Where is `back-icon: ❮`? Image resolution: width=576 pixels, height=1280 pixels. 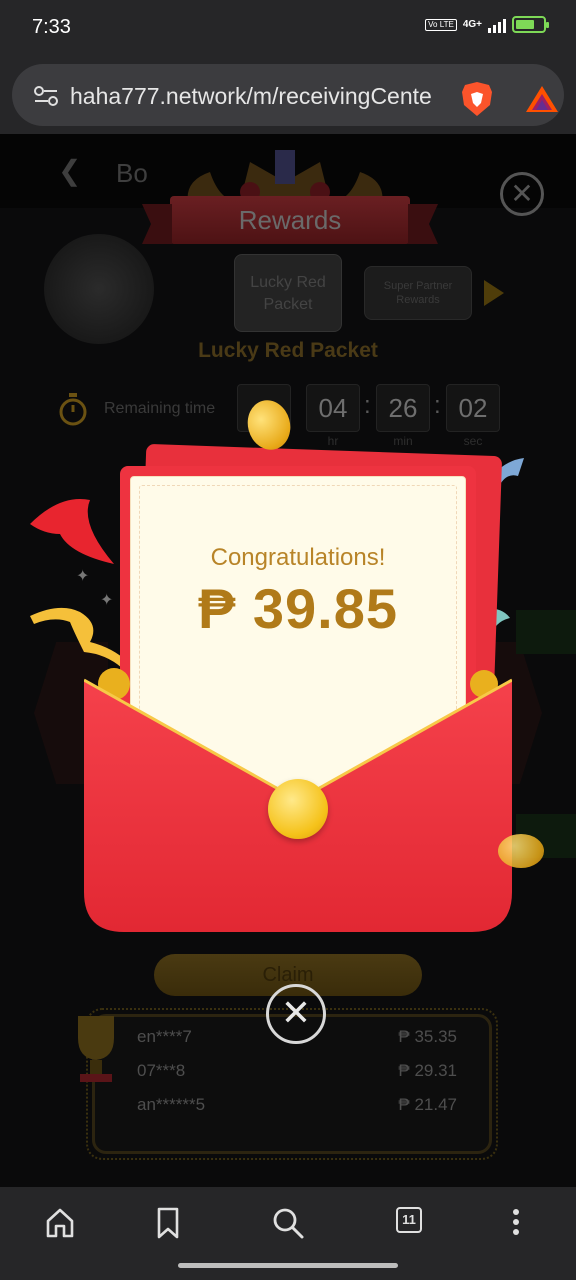
back-icon: ❮ is located at coordinates (69, 170).